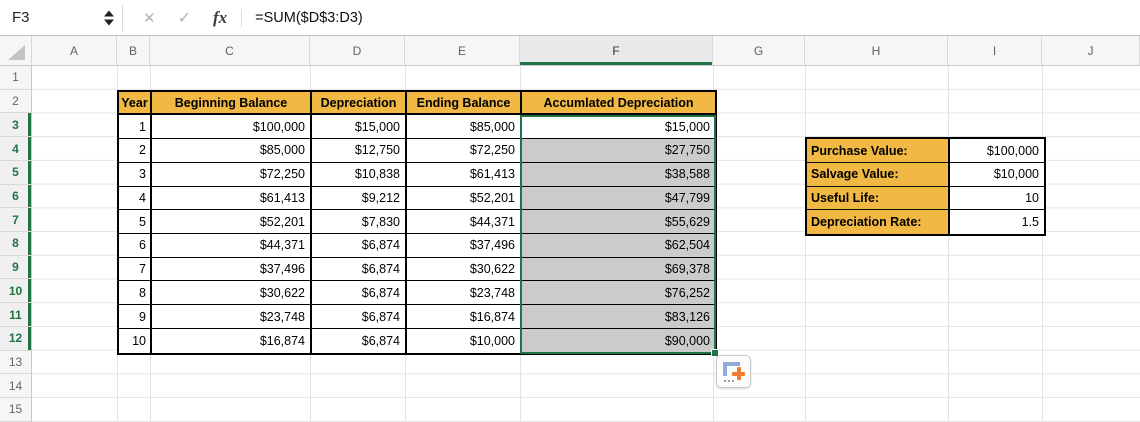 The height and width of the screenshot is (422, 1140). Describe the element at coordinates (616, 50) in the screenshot. I see `column-header-f: F` at that location.